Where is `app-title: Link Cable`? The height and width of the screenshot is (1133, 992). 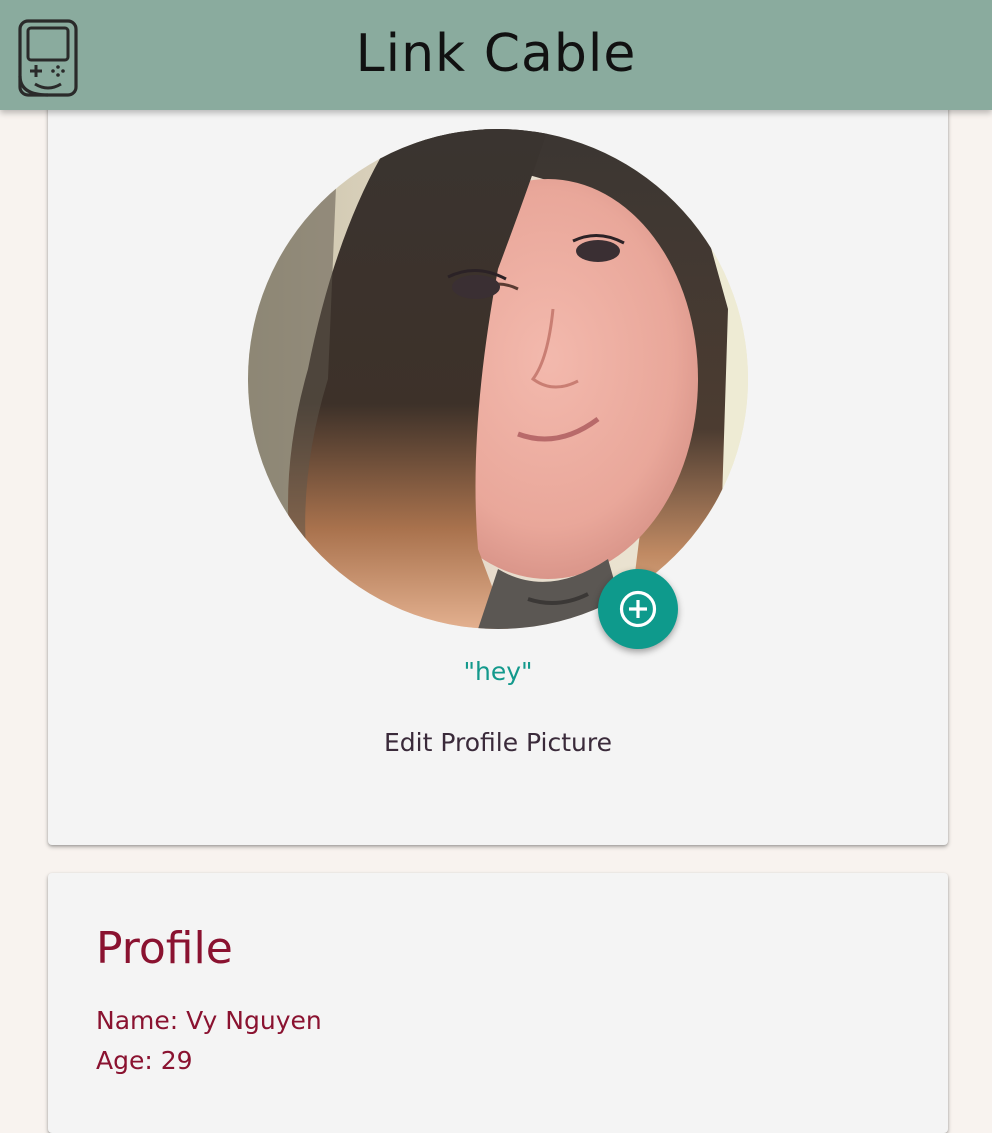 app-title: Link Cable is located at coordinates (496, 54).